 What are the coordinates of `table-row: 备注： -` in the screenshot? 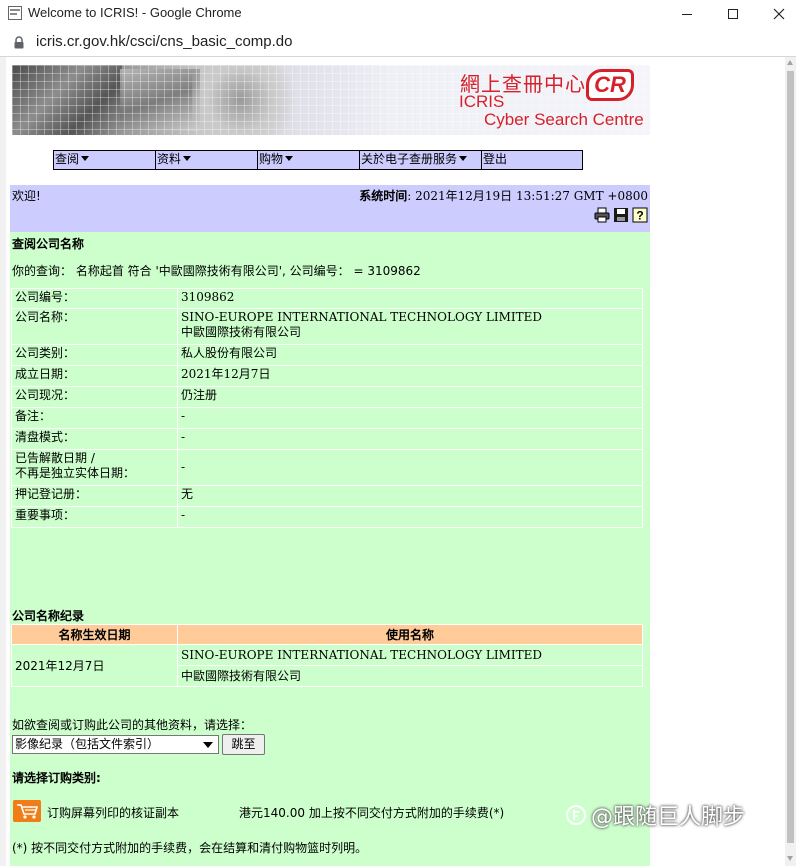 It's located at (327, 418).